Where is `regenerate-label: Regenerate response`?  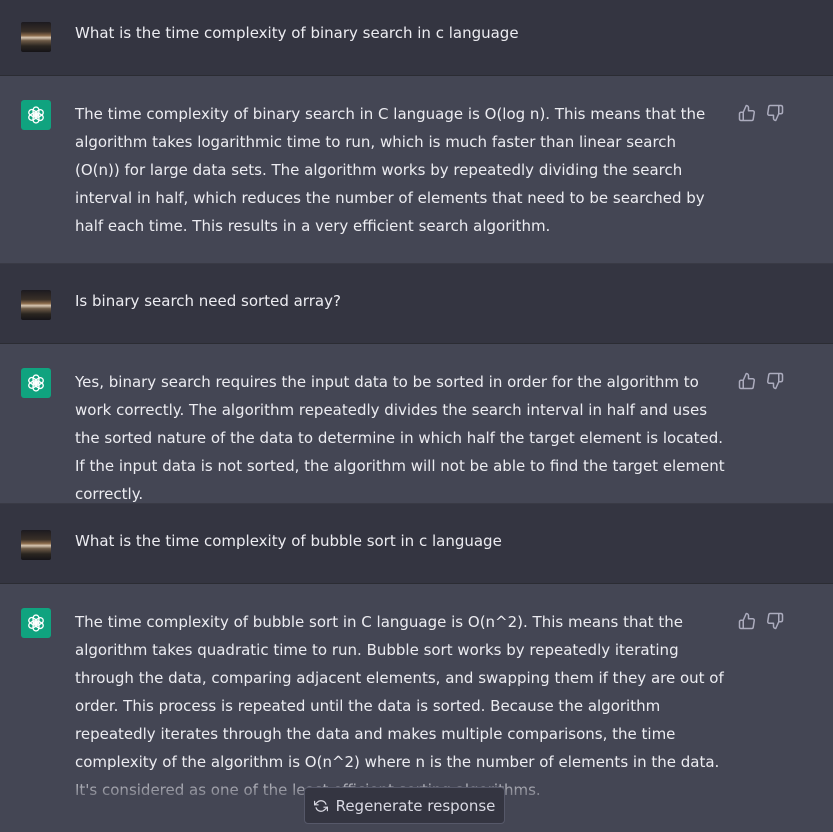 regenerate-label: Regenerate response is located at coordinates (415, 805).